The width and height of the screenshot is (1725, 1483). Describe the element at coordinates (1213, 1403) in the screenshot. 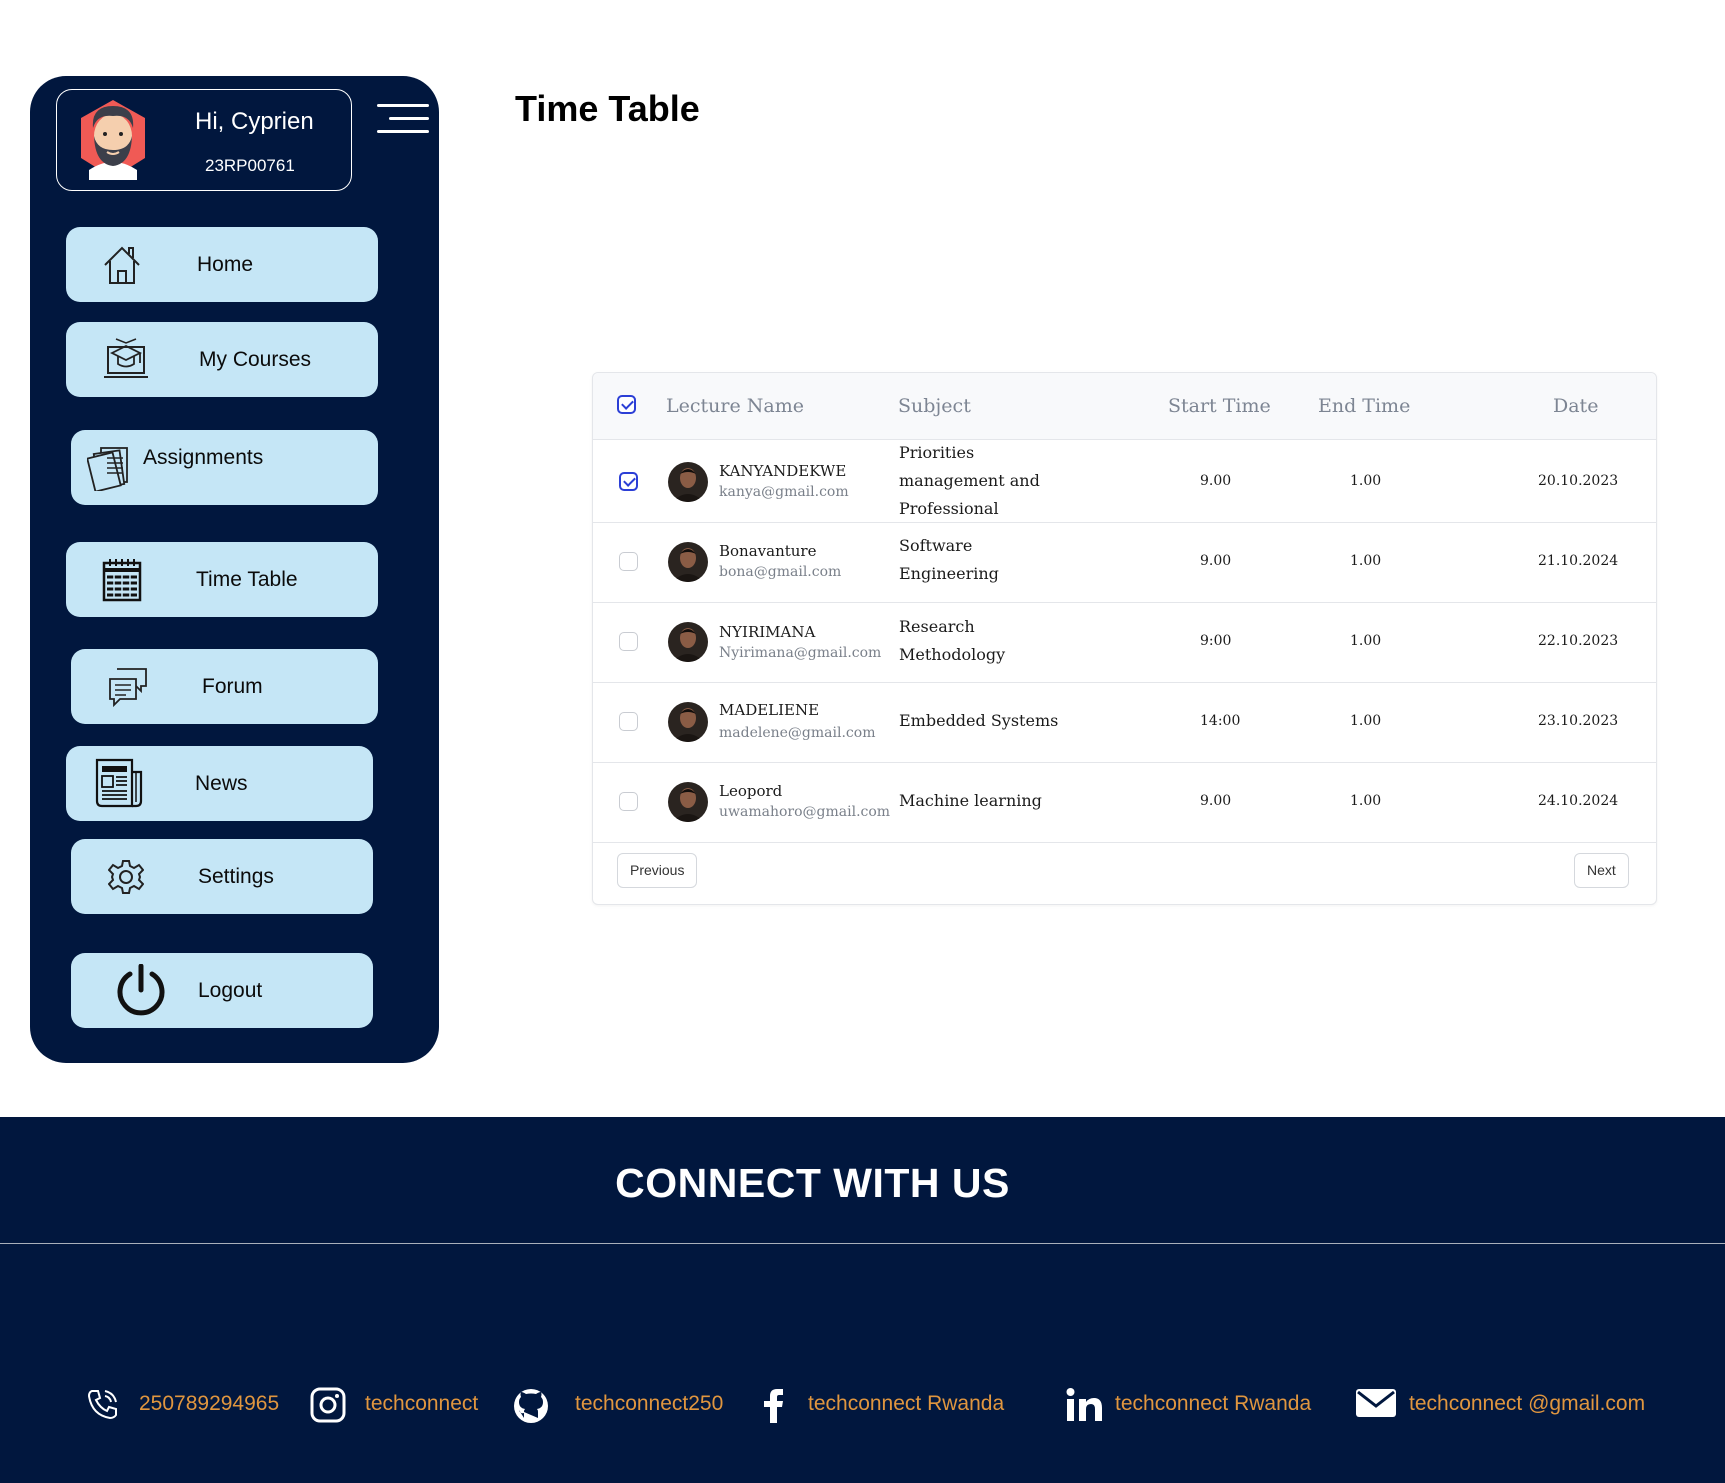

I see `contact-linkedin-text: techconnect Rwanda` at that location.